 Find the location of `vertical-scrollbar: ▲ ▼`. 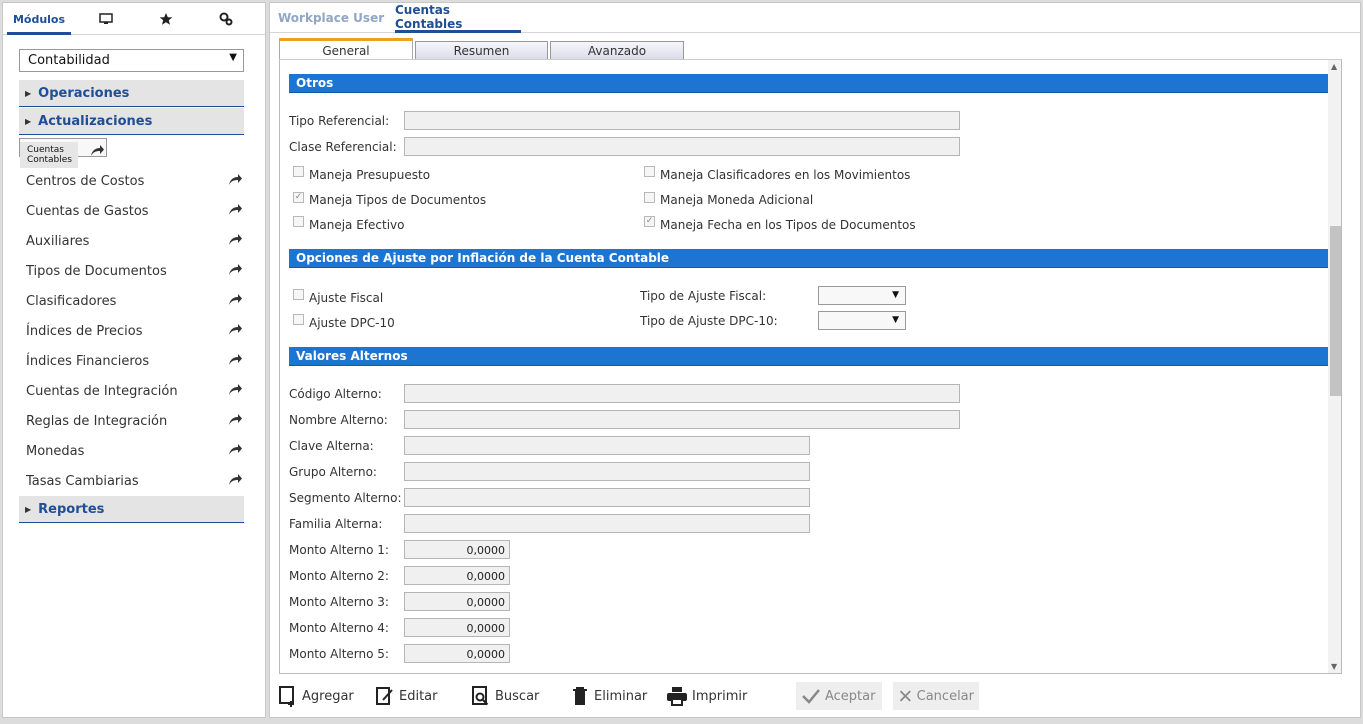

vertical-scrollbar: ▲ ▼ is located at coordinates (1334, 366).